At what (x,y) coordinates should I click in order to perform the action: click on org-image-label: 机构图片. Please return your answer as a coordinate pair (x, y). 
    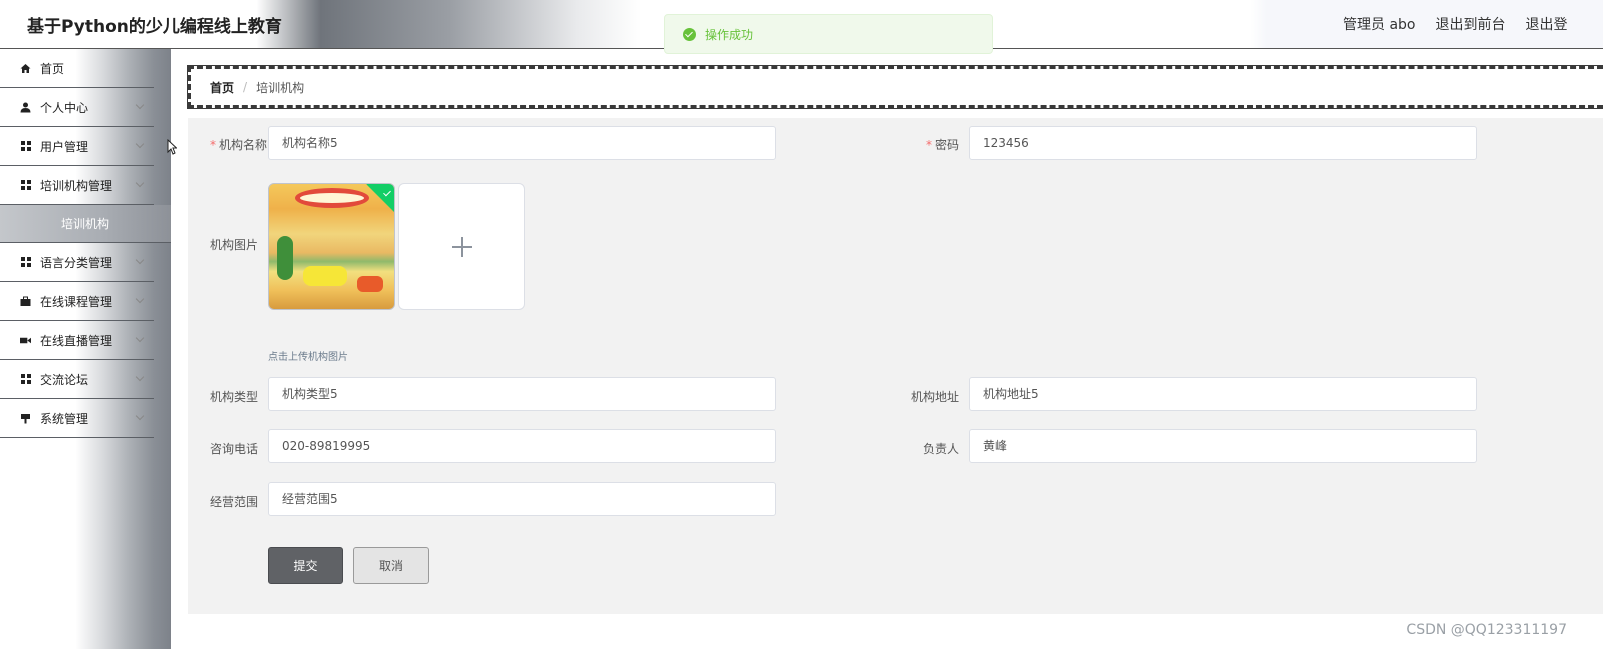
    Looking at the image, I should click on (233, 245).